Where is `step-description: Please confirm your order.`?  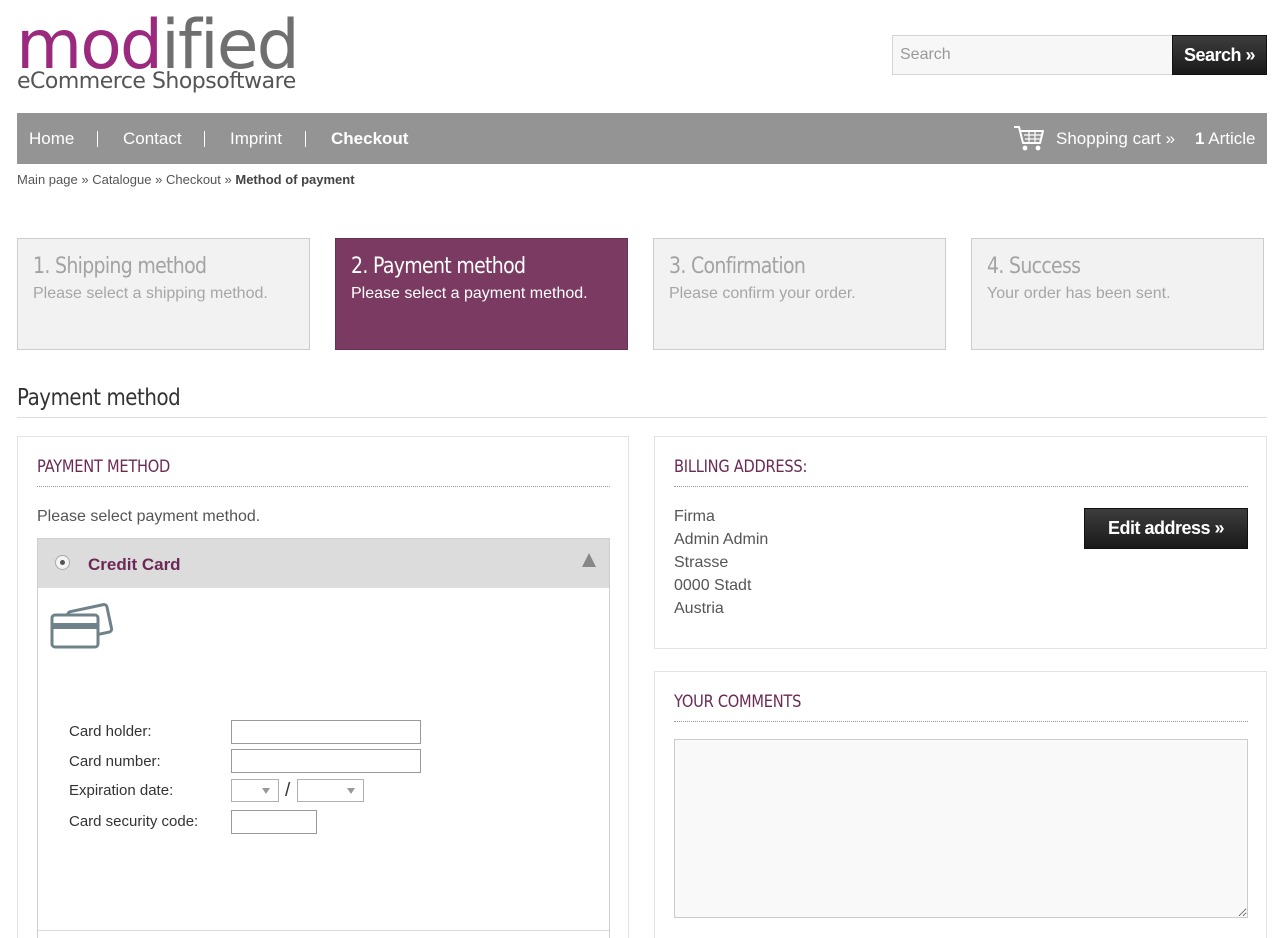
step-description: Please confirm your order. is located at coordinates (762, 293).